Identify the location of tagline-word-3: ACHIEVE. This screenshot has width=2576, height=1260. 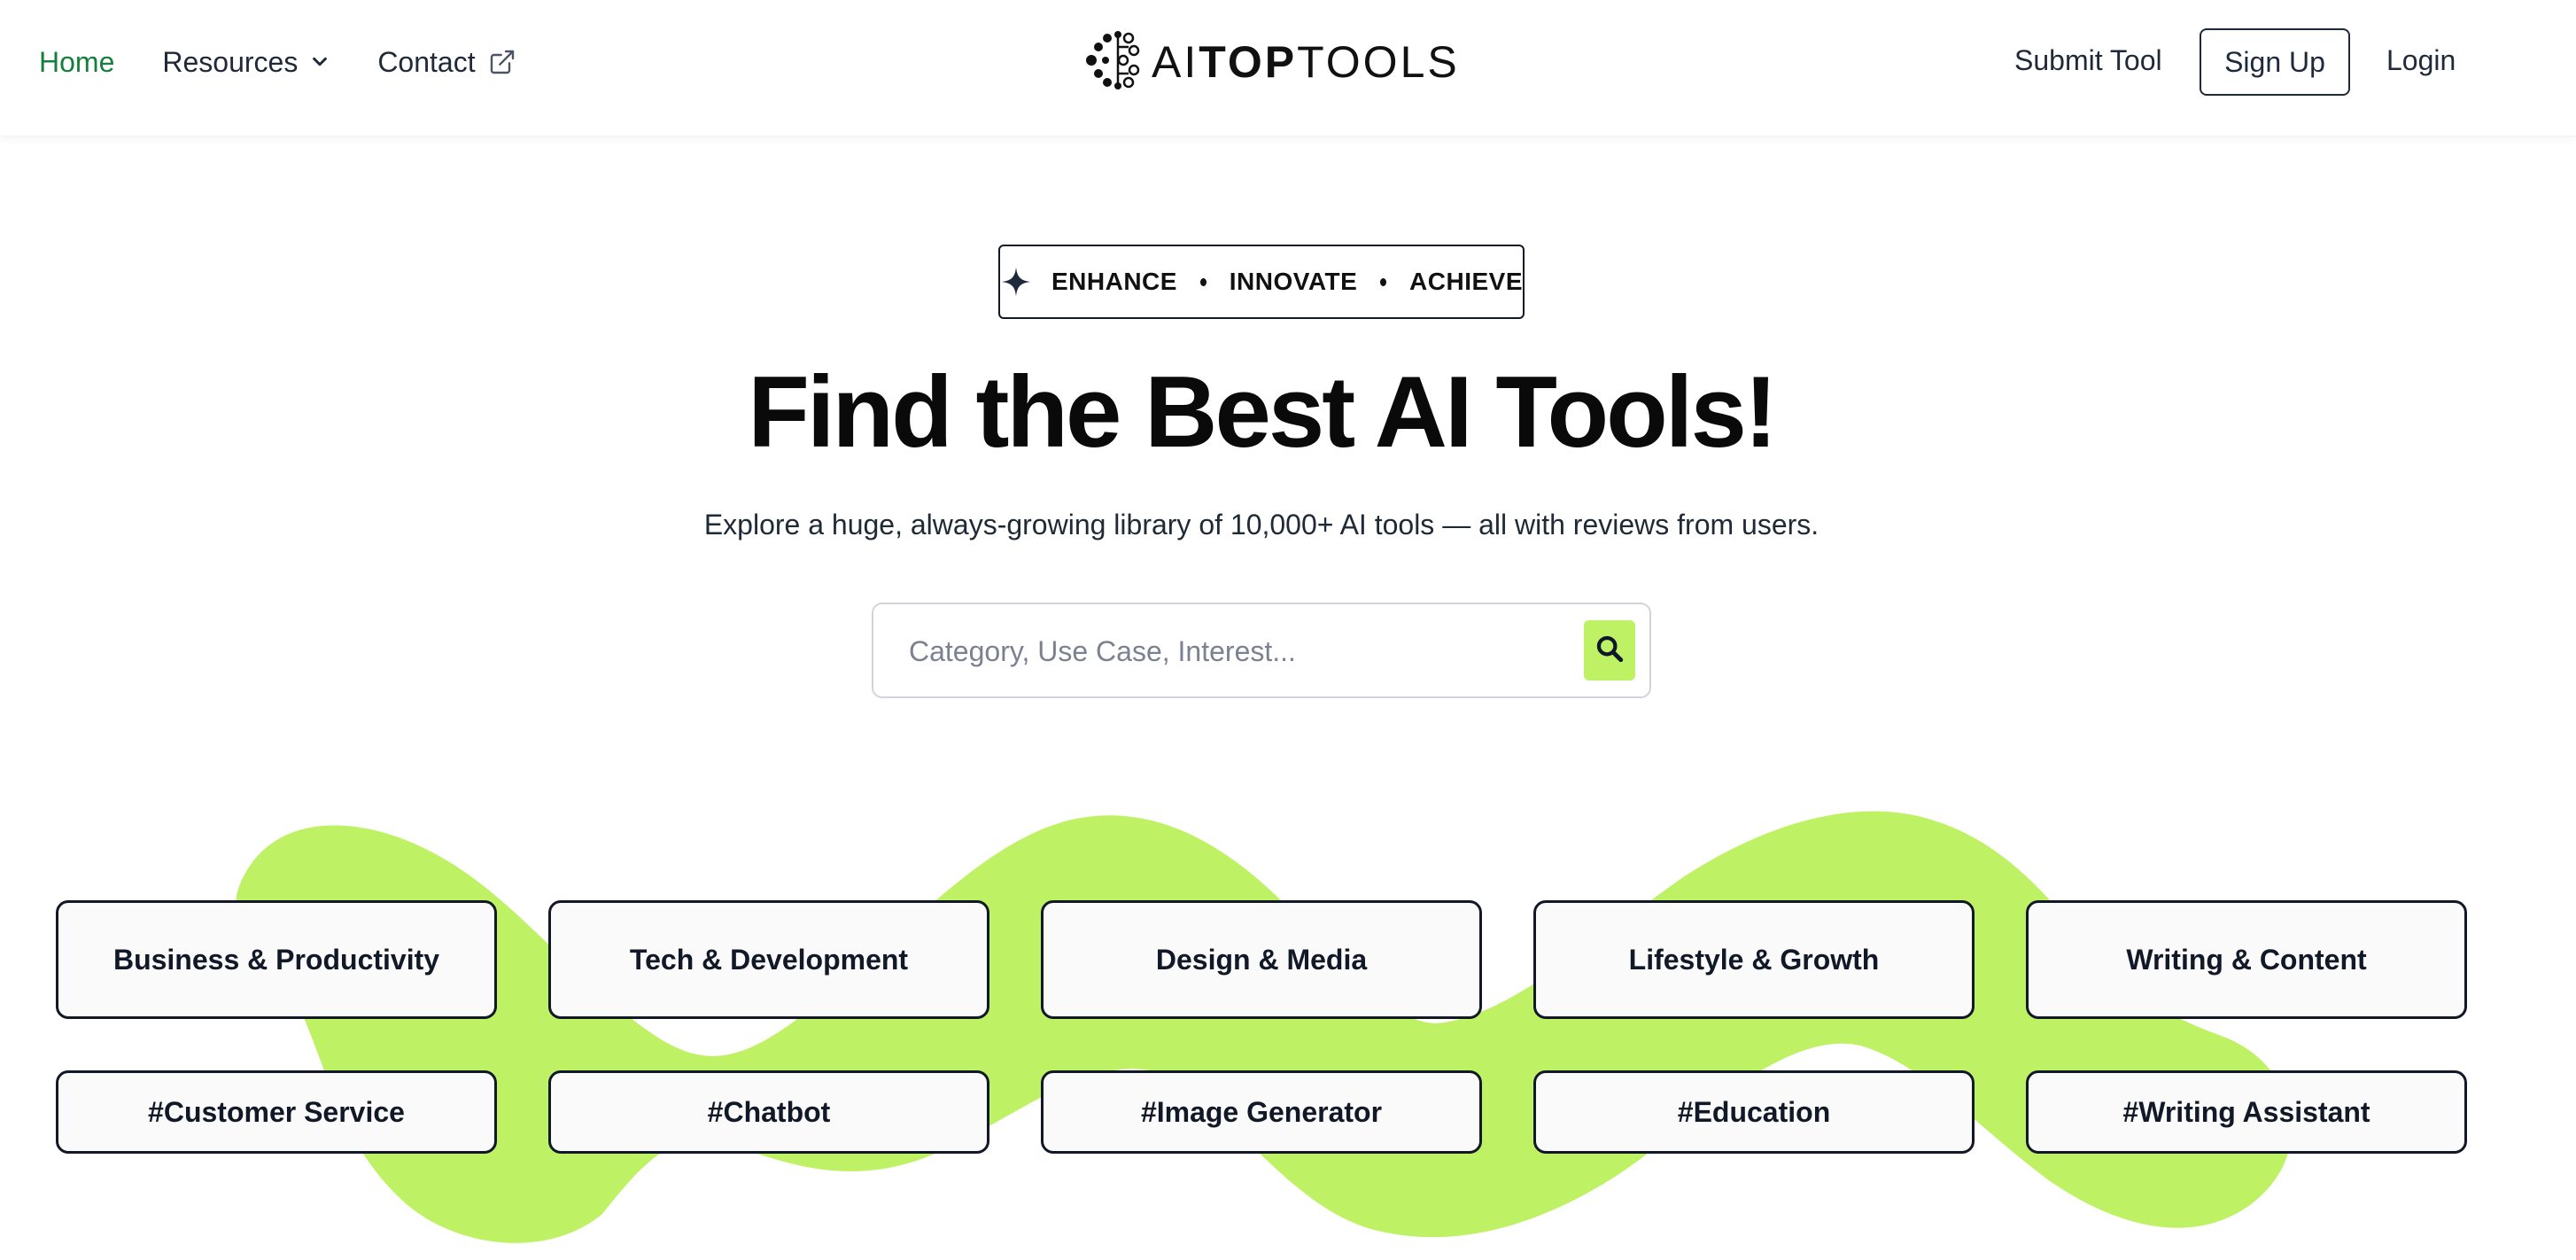
(1466, 281).